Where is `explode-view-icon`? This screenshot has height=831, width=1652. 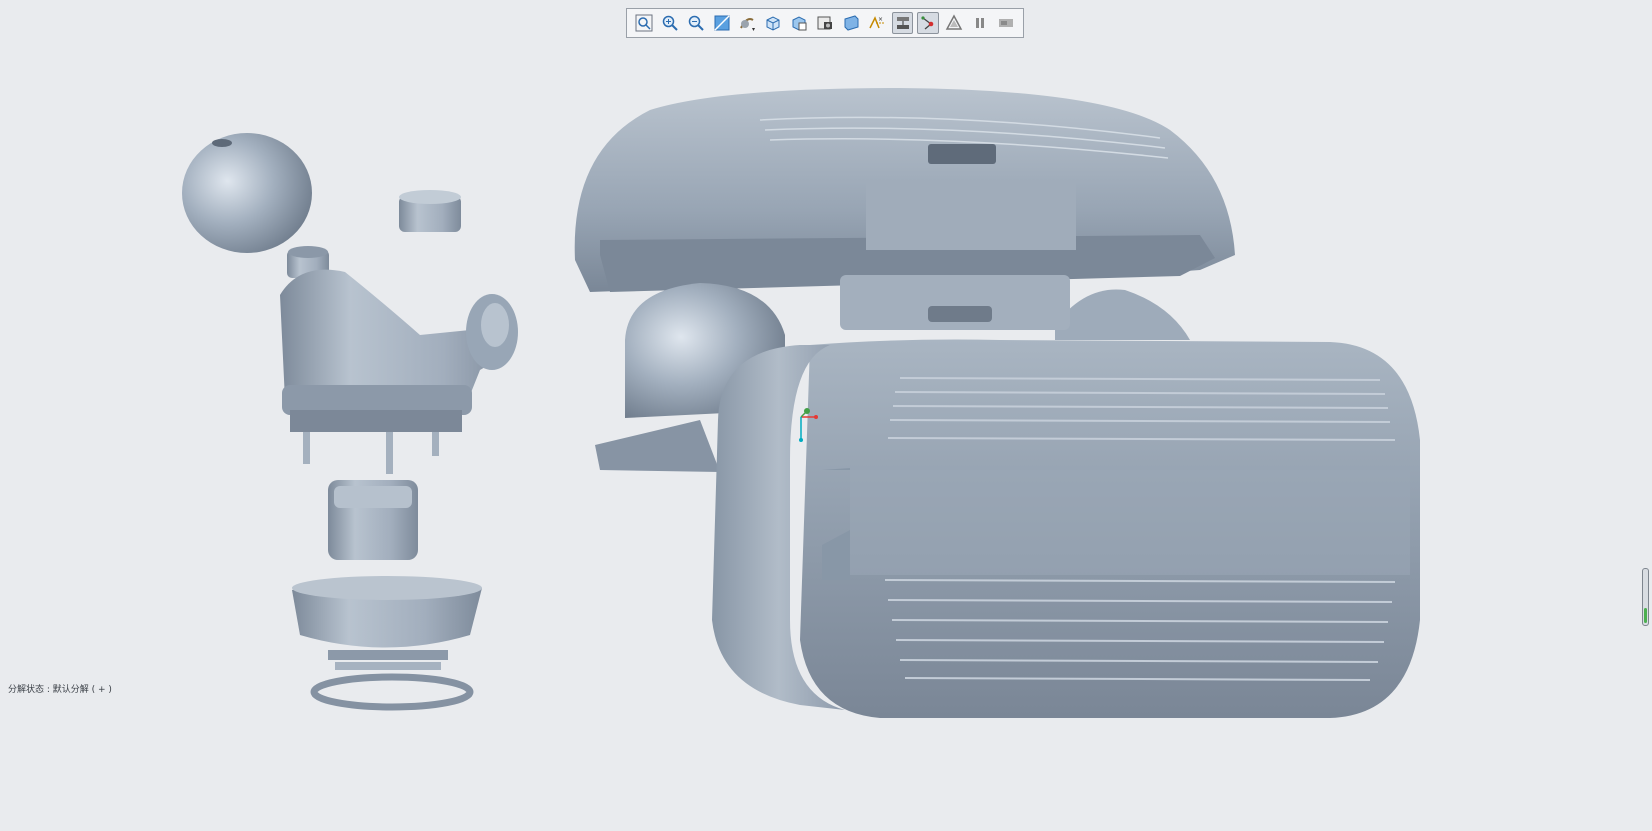 explode-view-icon is located at coordinates (902, 23).